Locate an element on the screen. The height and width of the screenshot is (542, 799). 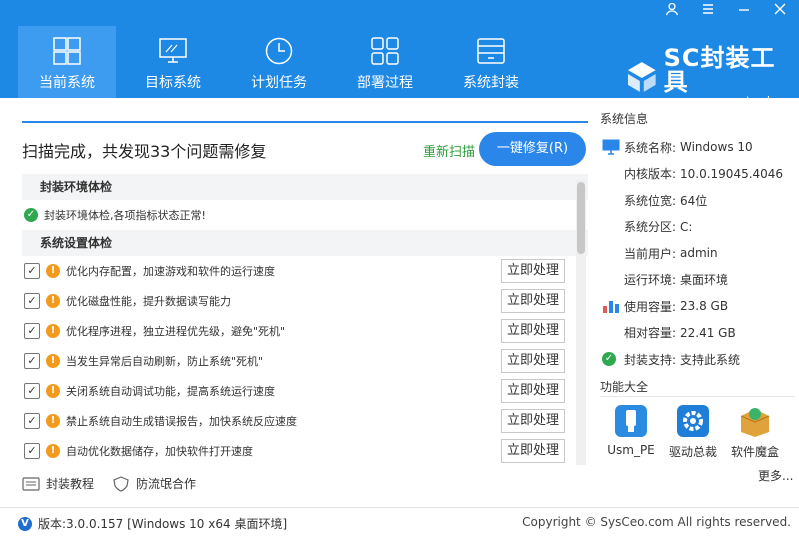
item-text: 自动优化数据储存，加快软件打开速度 is located at coordinates (159, 451).